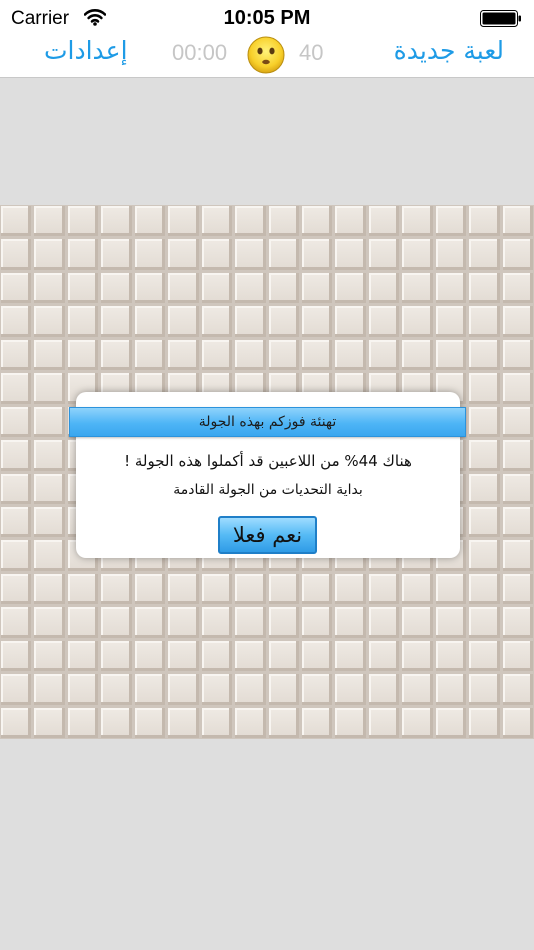 Image resolution: width=534 pixels, height=950 pixels. Describe the element at coordinates (86, 50) in the screenshot. I see `settings-button: إعدادات` at that location.